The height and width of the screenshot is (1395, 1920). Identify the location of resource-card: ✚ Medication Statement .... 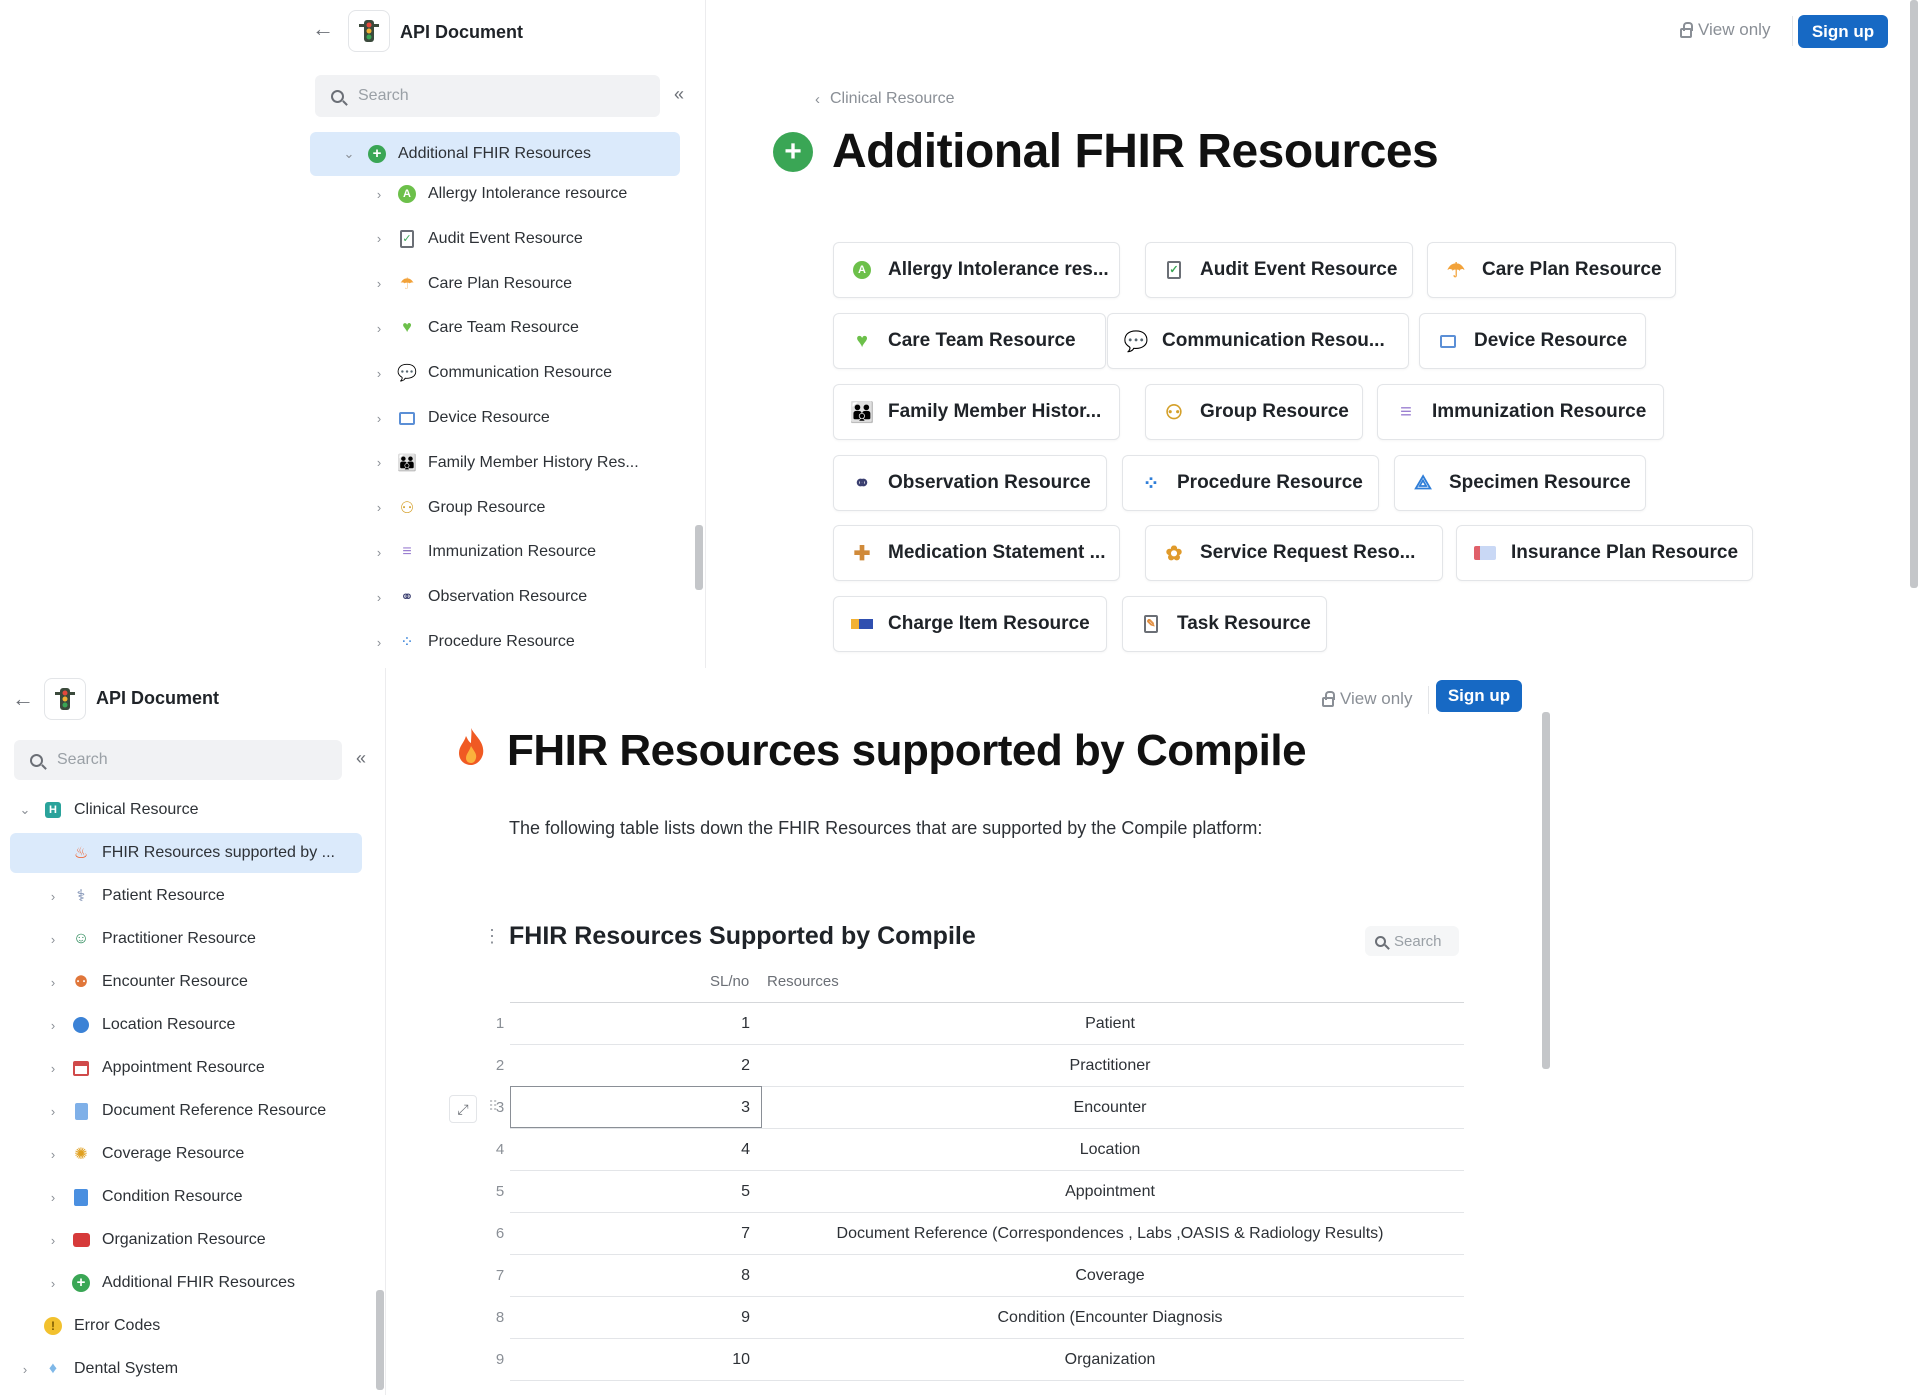
(976, 553).